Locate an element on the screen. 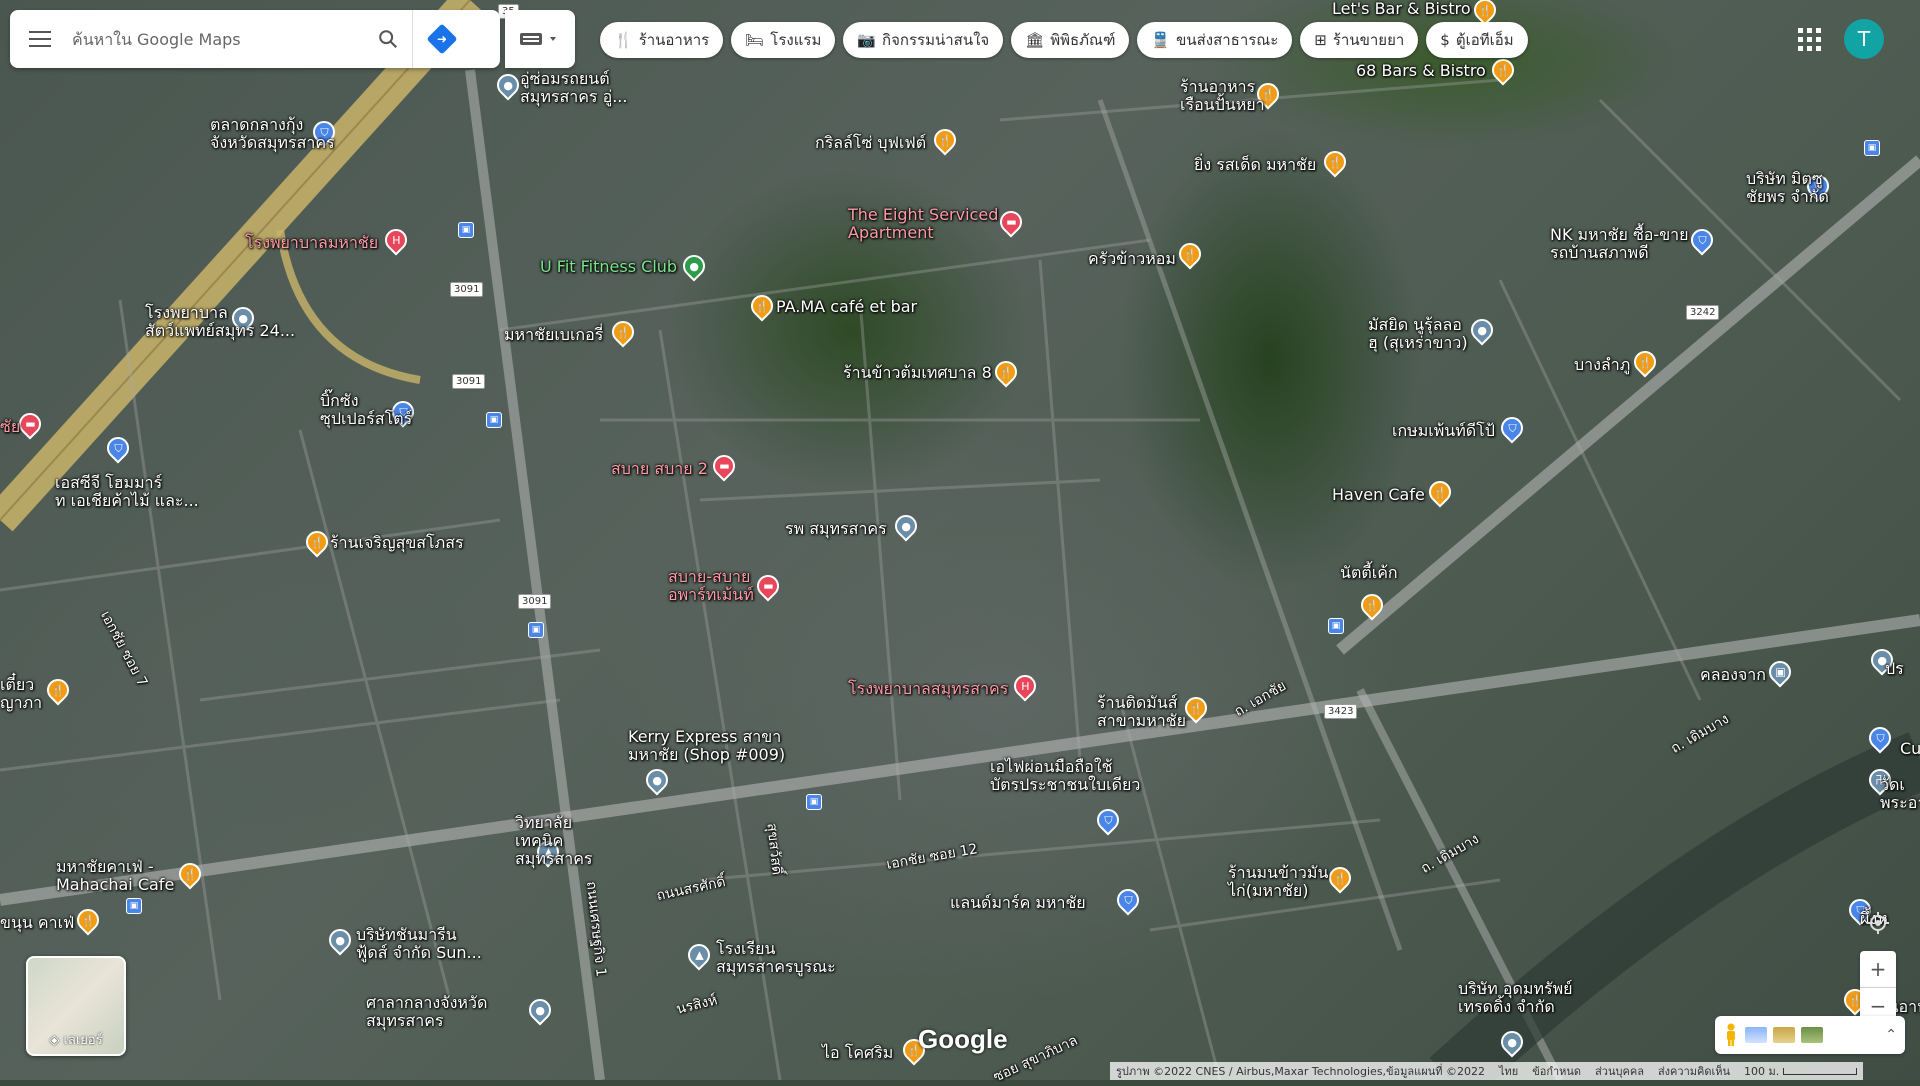 This screenshot has width=1920, height=1086. keyboard-icon is located at coordinates (538, 39).